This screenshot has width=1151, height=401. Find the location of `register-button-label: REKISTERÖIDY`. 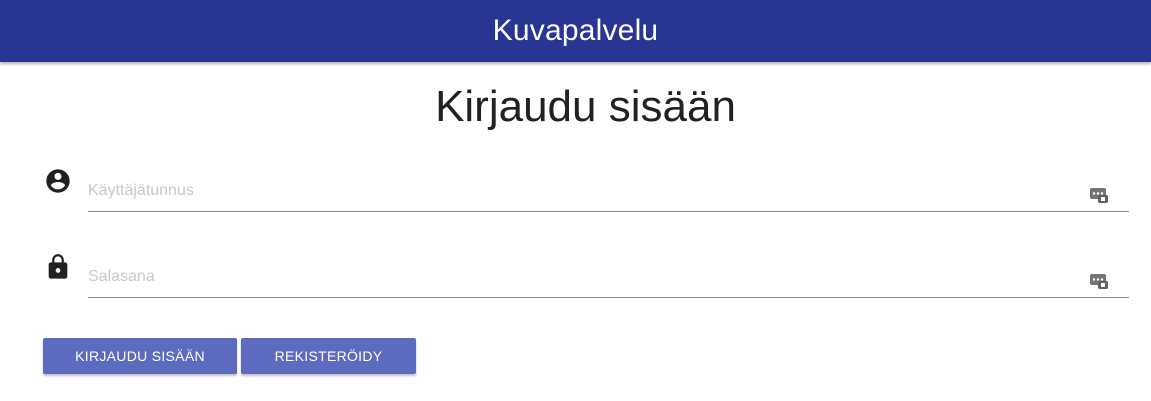

register-button-label: REKISTERÖIDY is located at coordinates (328, 356).